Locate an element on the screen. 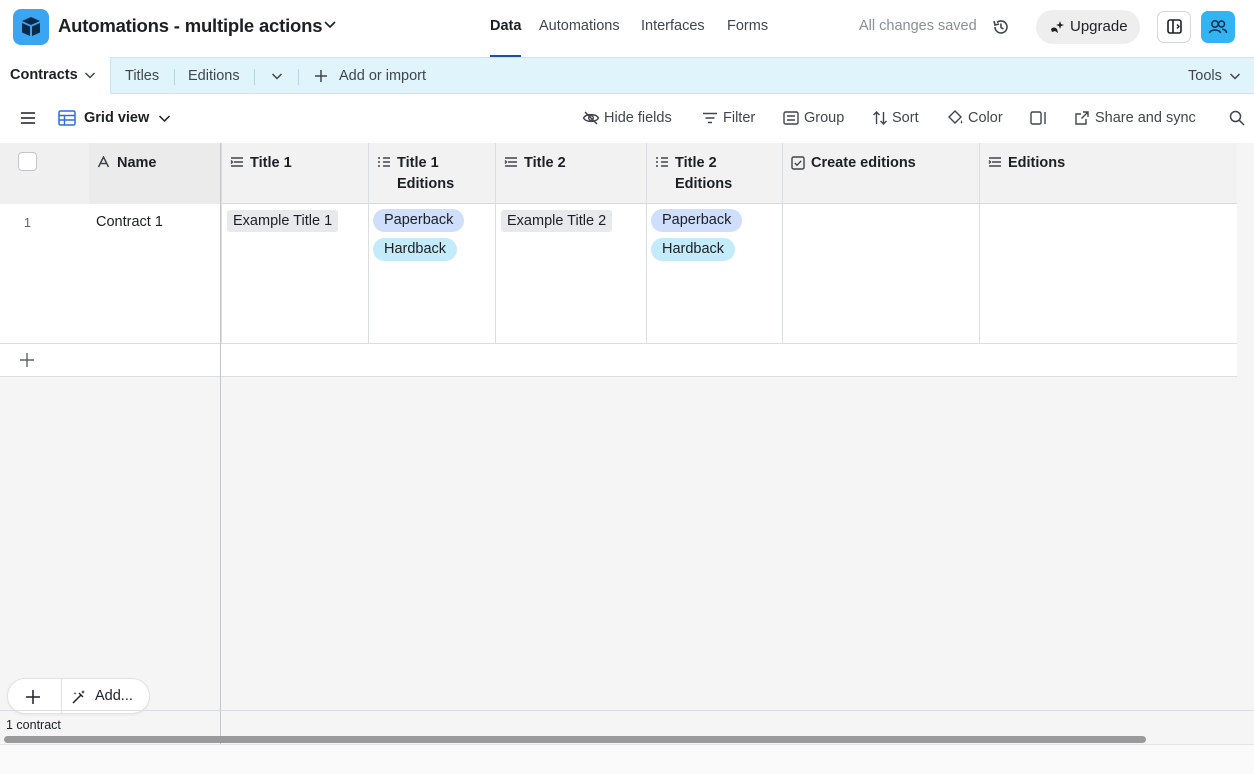 Image resolution: width=1254 pixels, height=774 pixels. column-header-title-2-editions: Title 2 Editions is located at coordinates (714, 173).